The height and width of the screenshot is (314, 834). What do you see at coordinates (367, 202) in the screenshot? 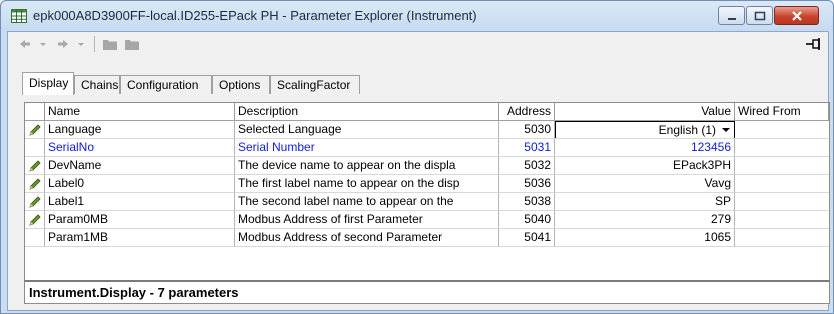
I see `description-cell: The second label name to appear on the` at bounding box center [367, 202].